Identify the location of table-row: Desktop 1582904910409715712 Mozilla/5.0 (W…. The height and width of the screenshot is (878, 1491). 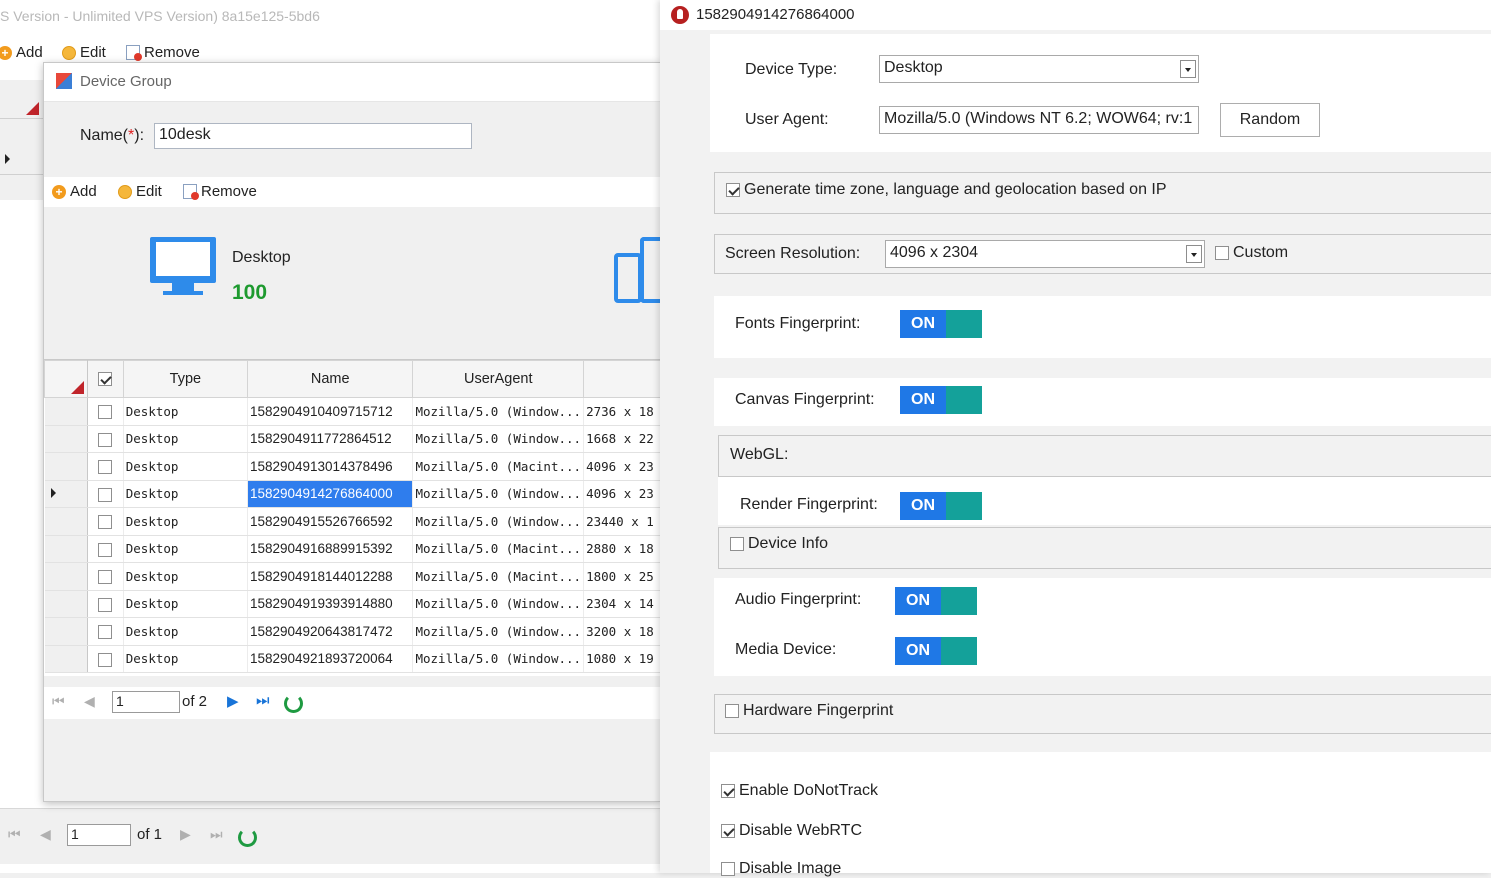
(352, 411).